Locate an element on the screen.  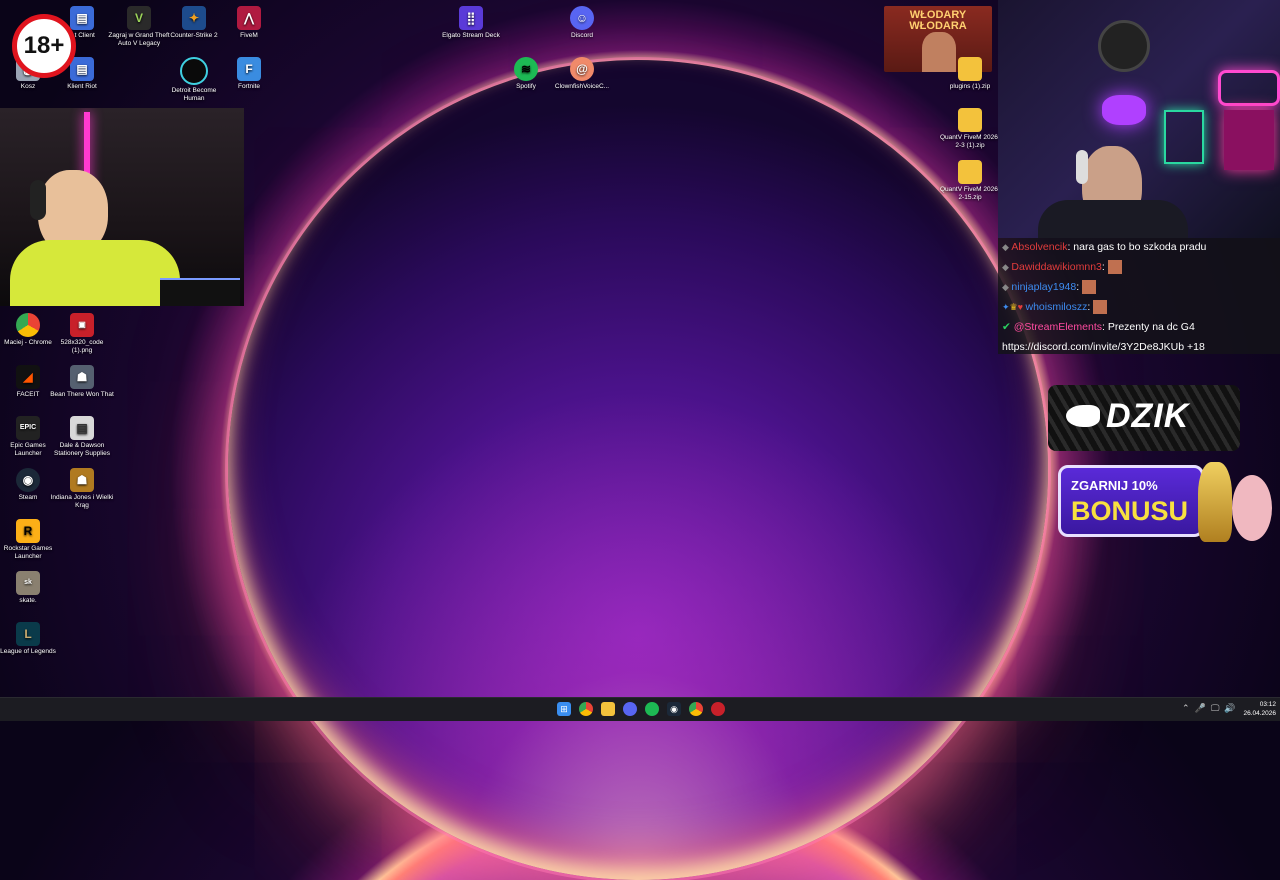
cs2-icon: ✦ is located at coordinates (194, 18).